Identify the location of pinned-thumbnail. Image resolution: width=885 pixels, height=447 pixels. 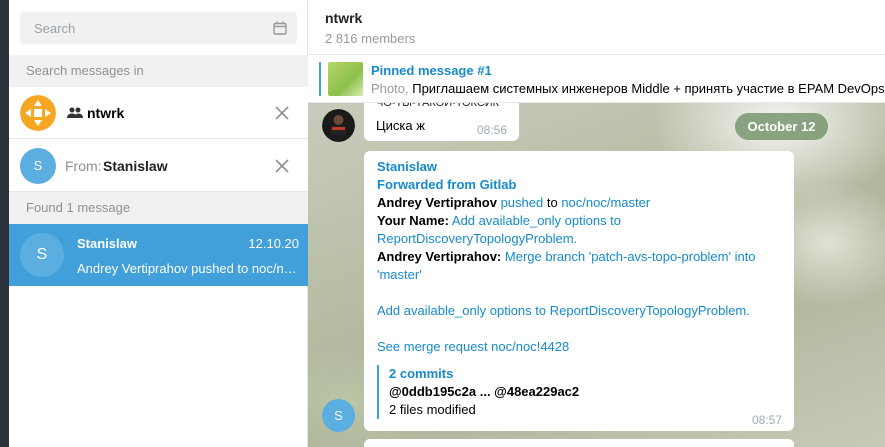
(345, 79).